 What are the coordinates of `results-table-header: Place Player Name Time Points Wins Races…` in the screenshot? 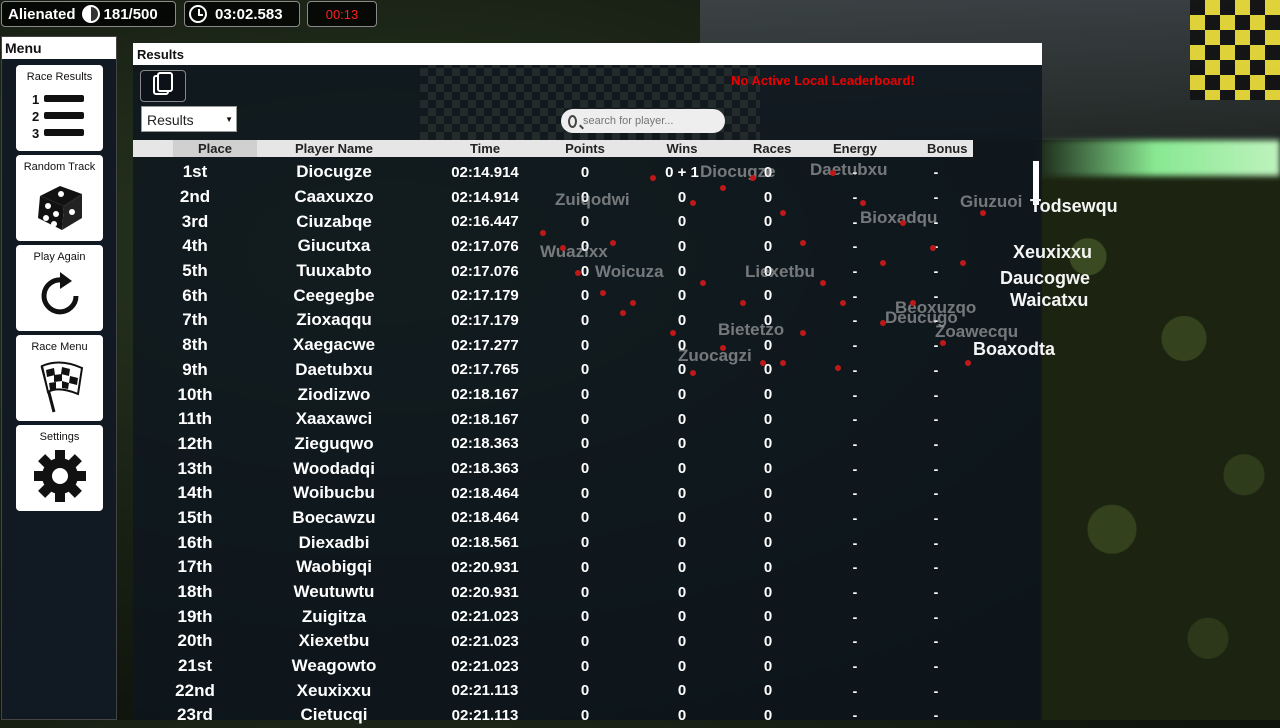 It's located at (553, 148).